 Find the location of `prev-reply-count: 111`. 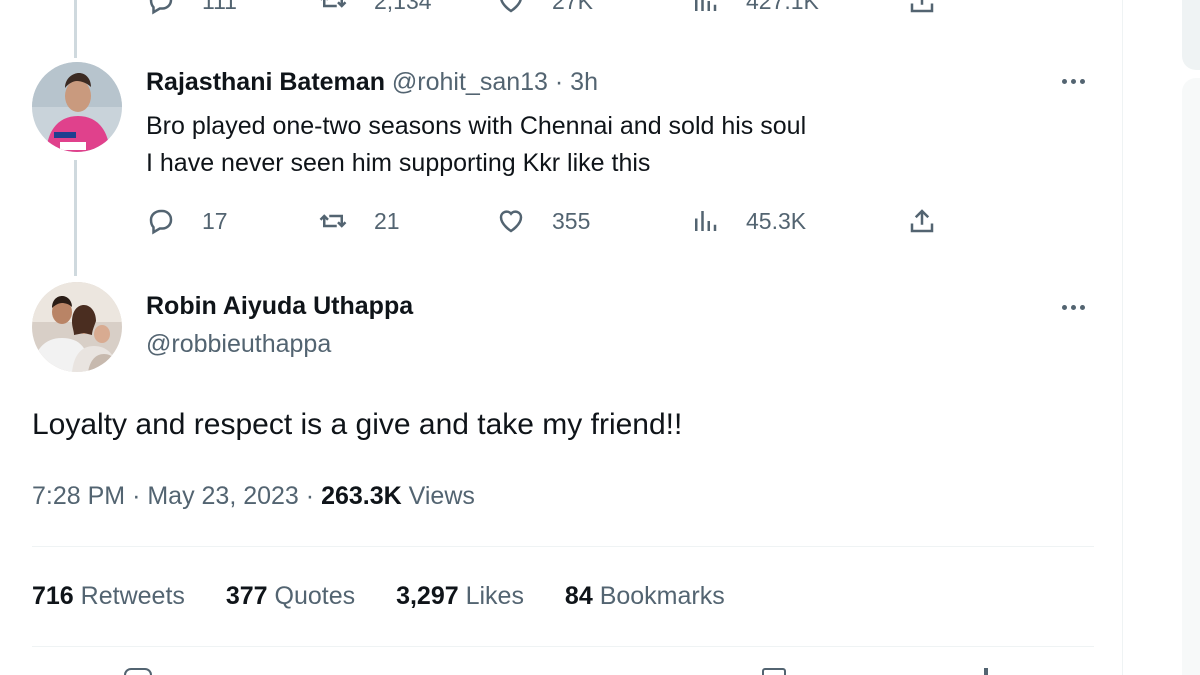

prev-reply-count: 111 is located at coordinates (219, 7).